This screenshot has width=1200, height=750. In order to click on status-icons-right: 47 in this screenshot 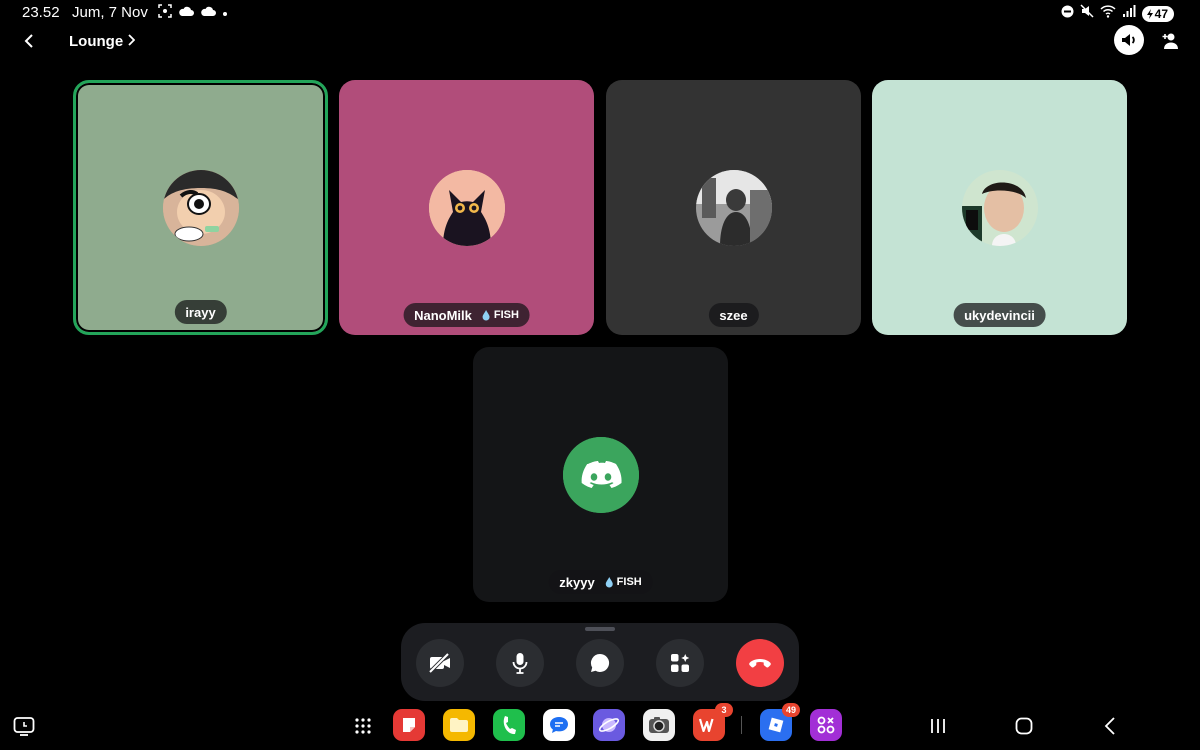, I will do `click(1117, 13)`.